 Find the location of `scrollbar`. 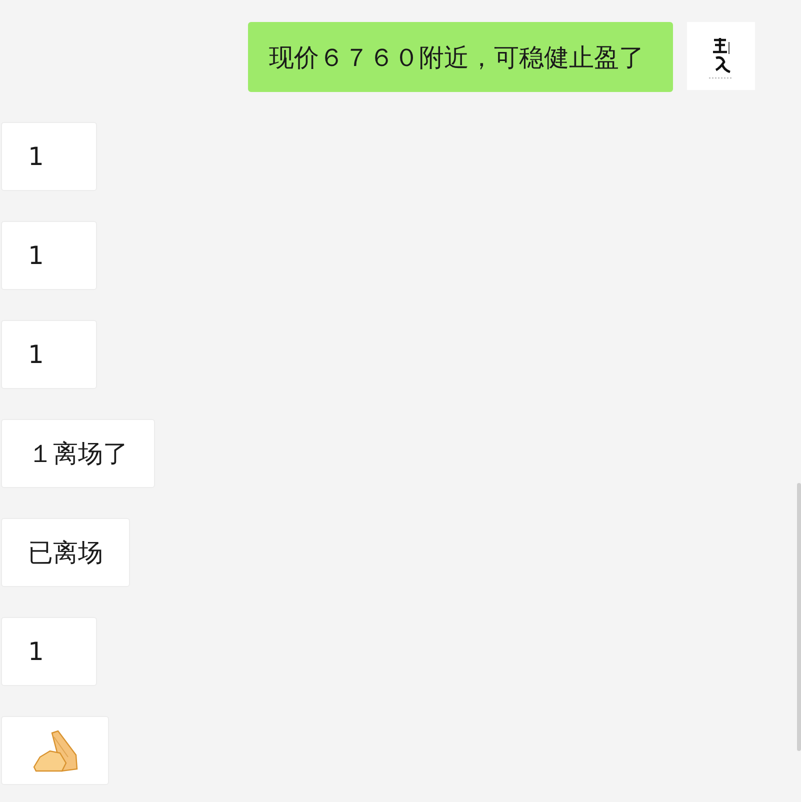

scrollbar is located at coordinates (799, 617).